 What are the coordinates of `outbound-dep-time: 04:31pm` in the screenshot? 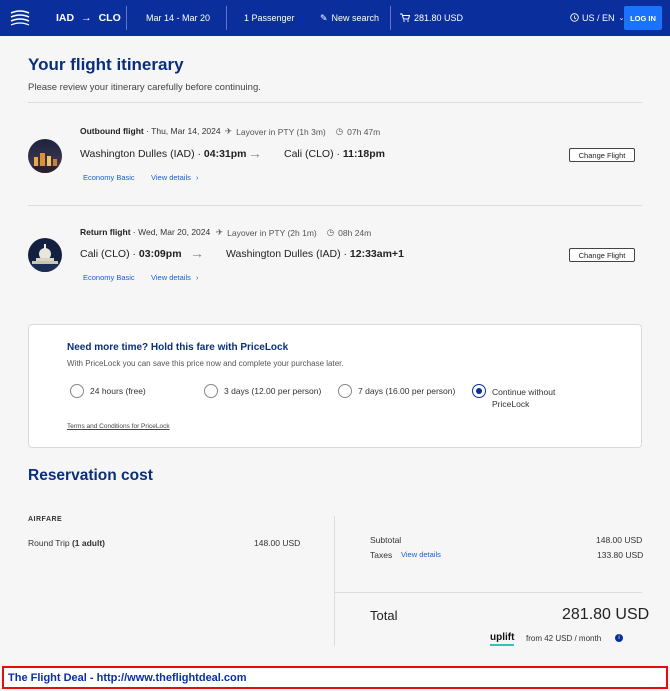 It's located at (225, 154).